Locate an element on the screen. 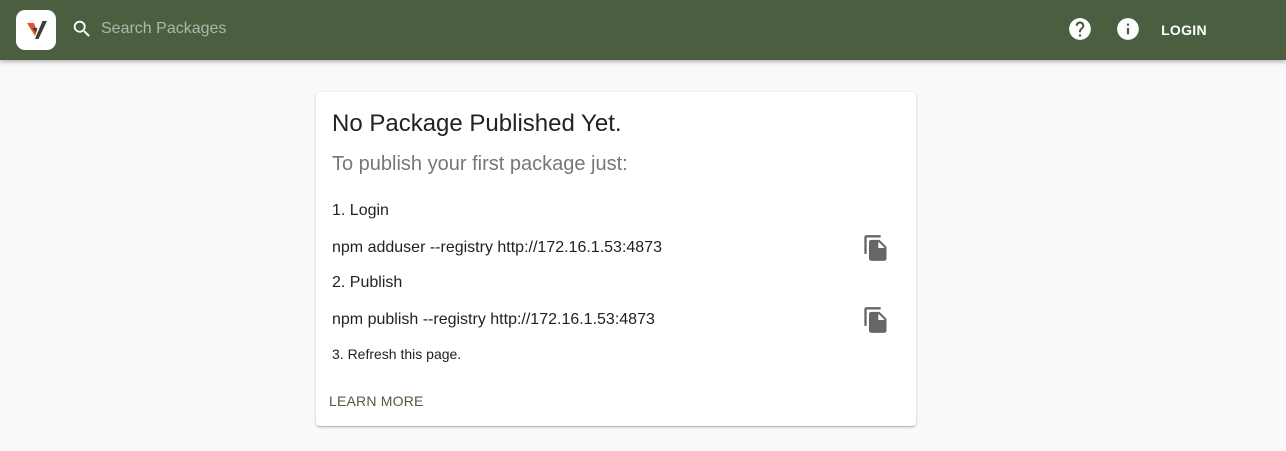 This screenshot has height=451, width=1286. logo-button is located at coordinates (36, 30).